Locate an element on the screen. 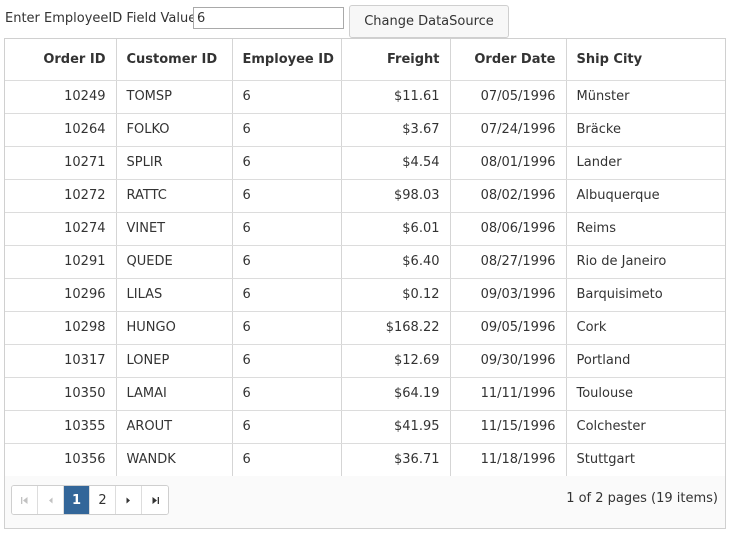 The width and height of the screenshot is (730, 533). first-page-icon is located at coordinates (24, 500).